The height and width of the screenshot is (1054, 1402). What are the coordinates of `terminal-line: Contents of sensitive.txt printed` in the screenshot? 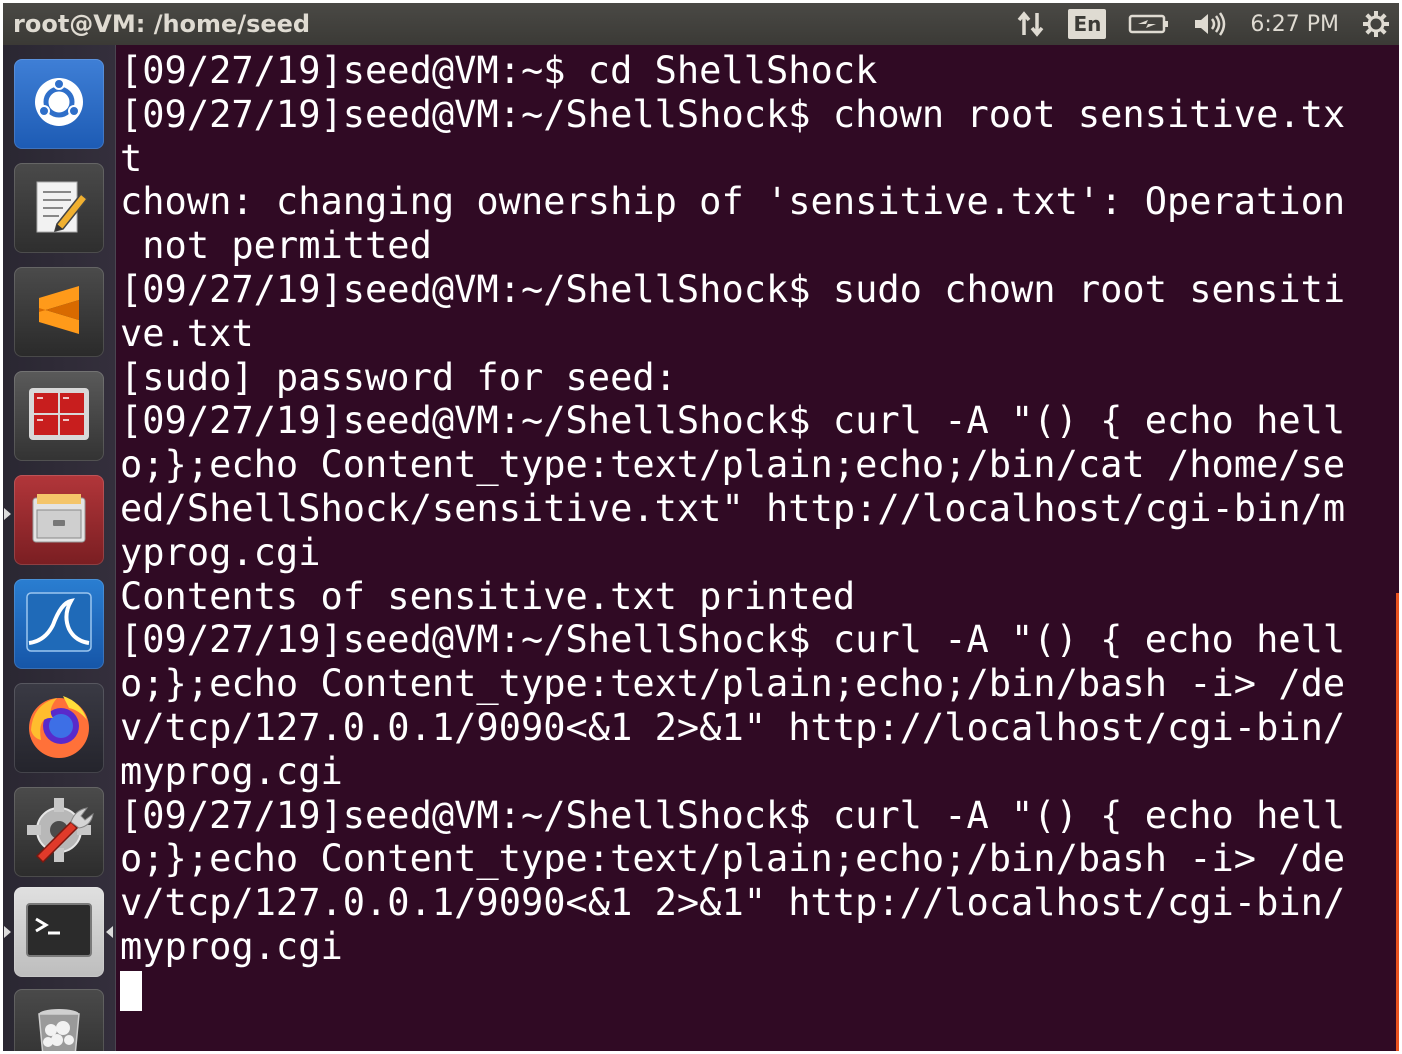 It's located at (488, 596).